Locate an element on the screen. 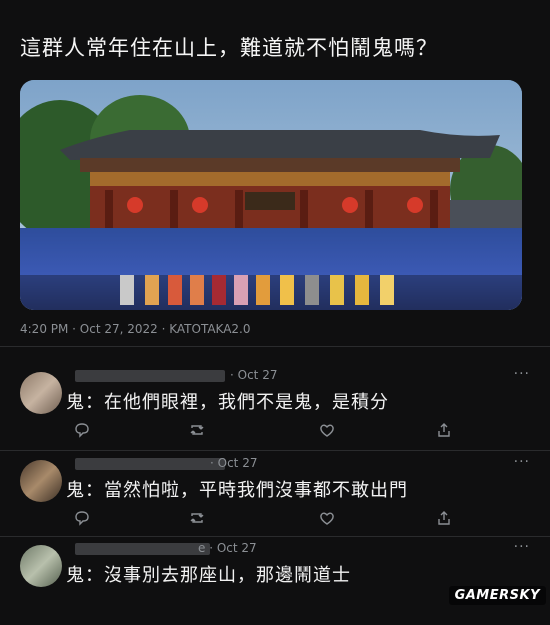 The height and width of the screenshot is (625, 550). gamersky-watermark-logo: GAMERSKY is located at coordinates (497, 595).